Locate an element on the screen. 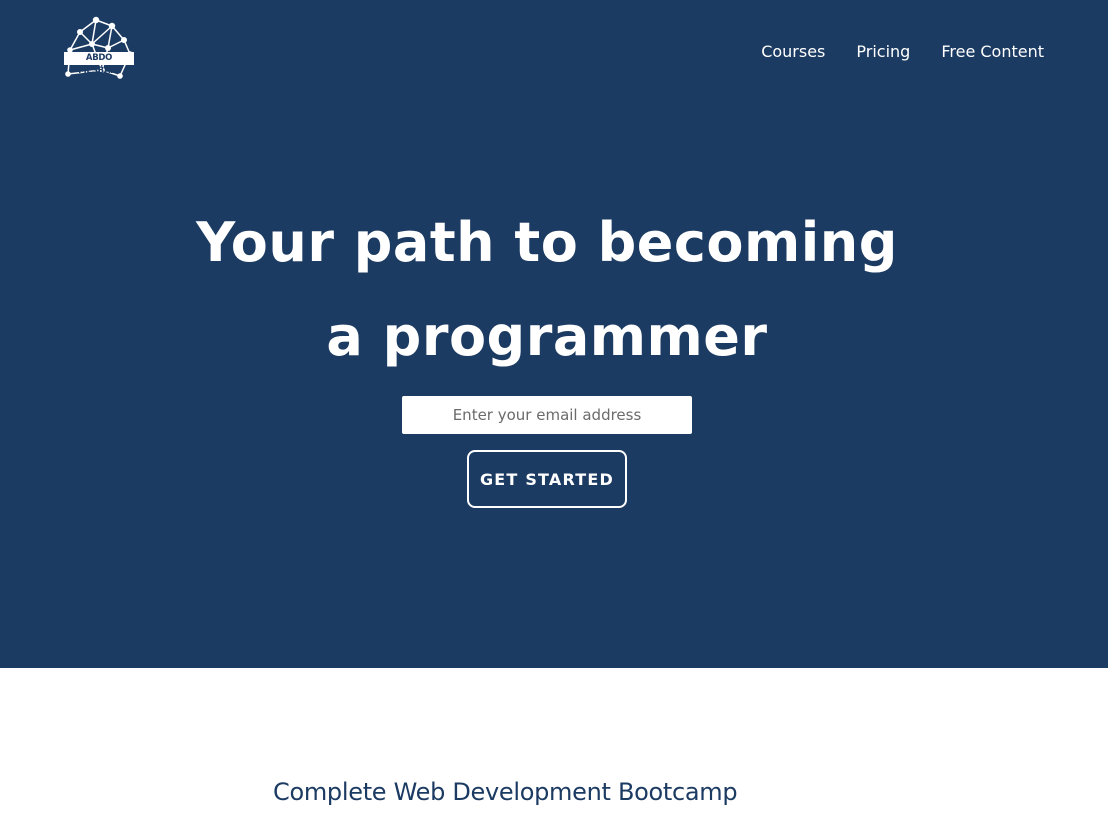  nav-item-pricing: Pricing is located at coordinates (883, 52).